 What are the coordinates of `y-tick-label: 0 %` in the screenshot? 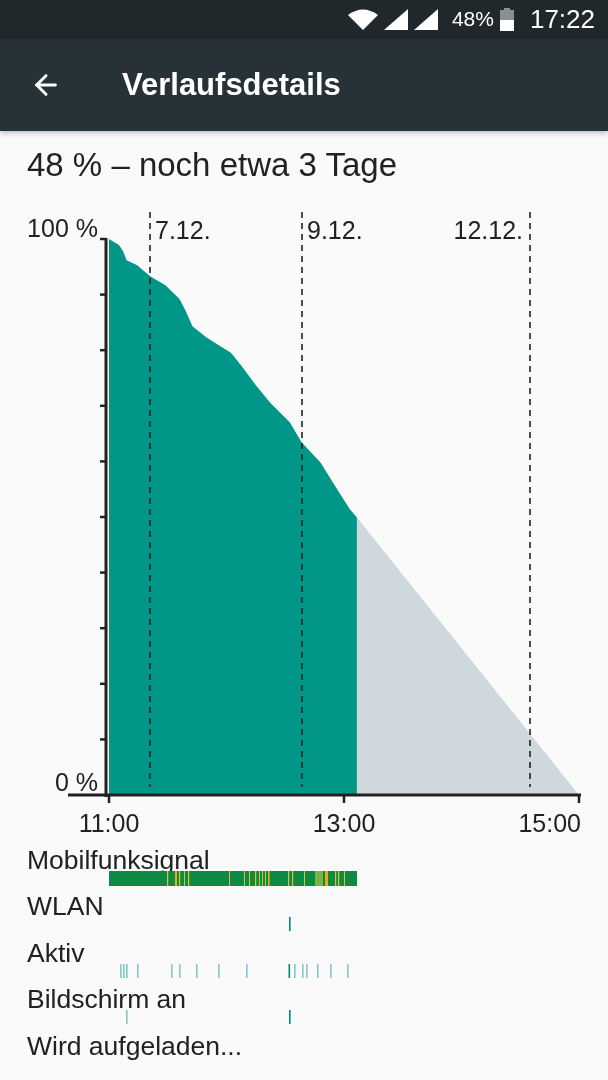 It's located at (76, 781).